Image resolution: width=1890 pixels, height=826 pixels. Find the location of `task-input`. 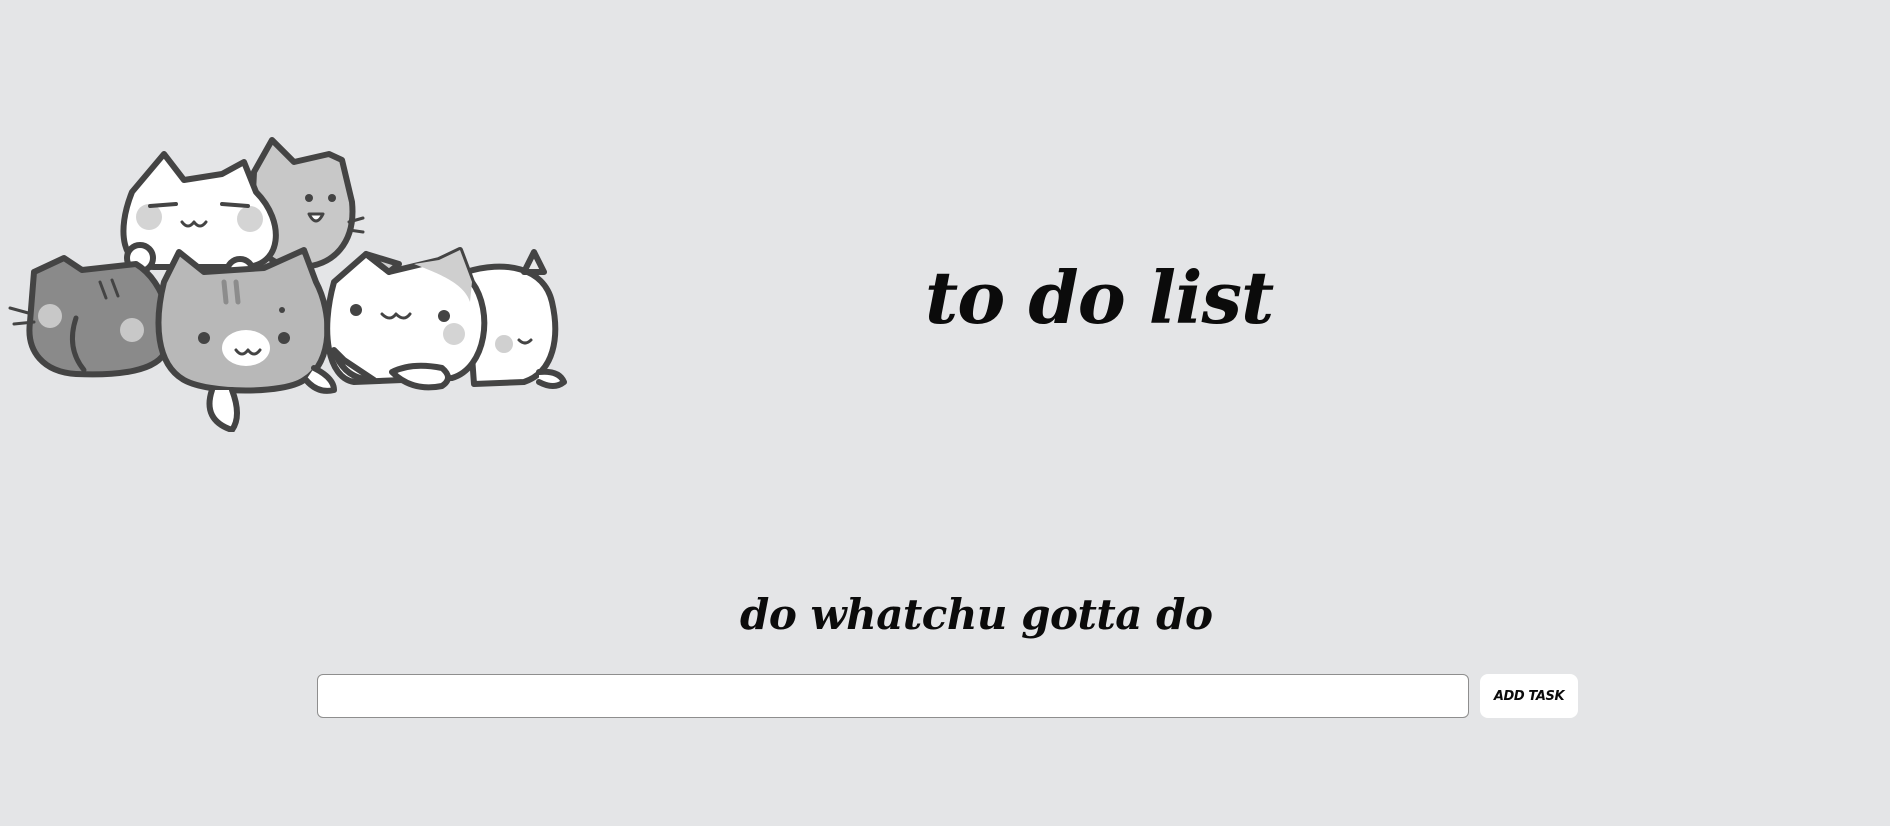

task-input is located at coordinates (893, 696).